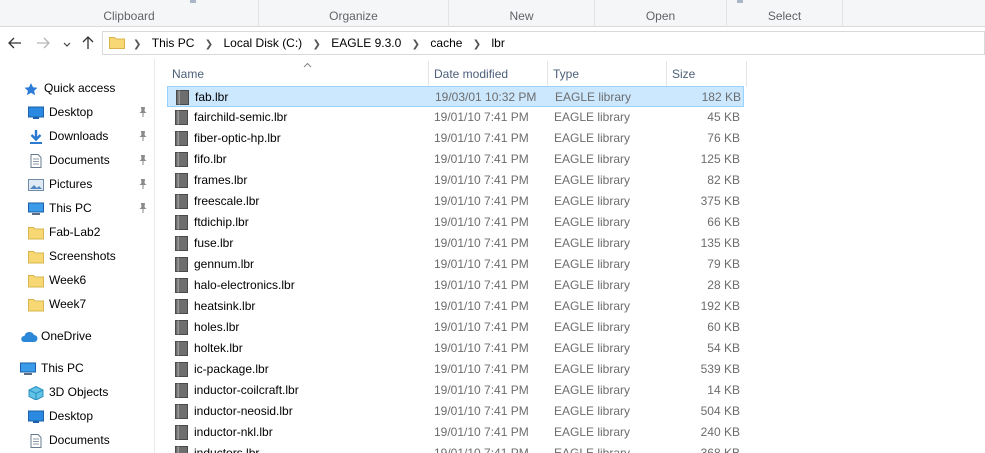 Image resolution: width=985 pixels, height=453 pixels. Describe the element at coordinates (785, 13) in the screenshot. I see `ribbon-group-select: Select` at that location.